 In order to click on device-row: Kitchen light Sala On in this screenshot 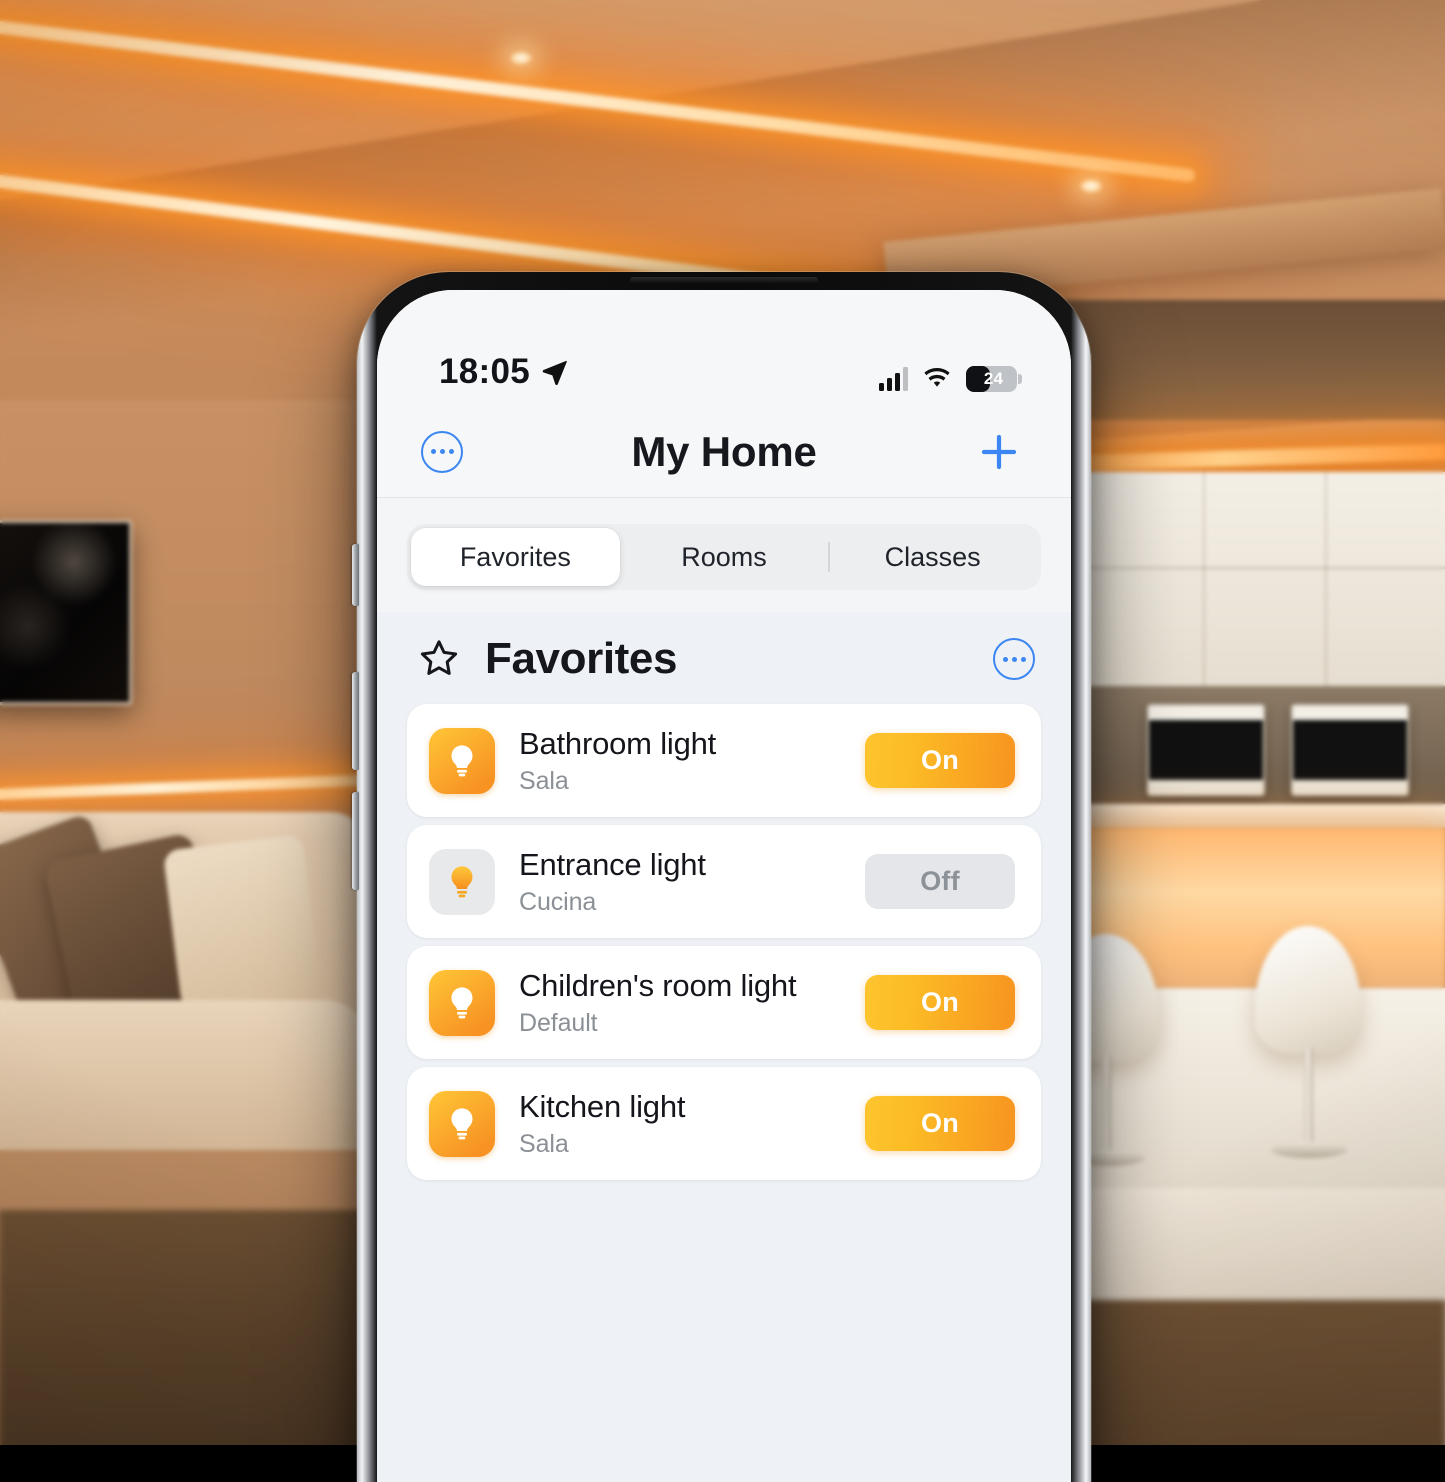, I will do `click(724, 1123)`.